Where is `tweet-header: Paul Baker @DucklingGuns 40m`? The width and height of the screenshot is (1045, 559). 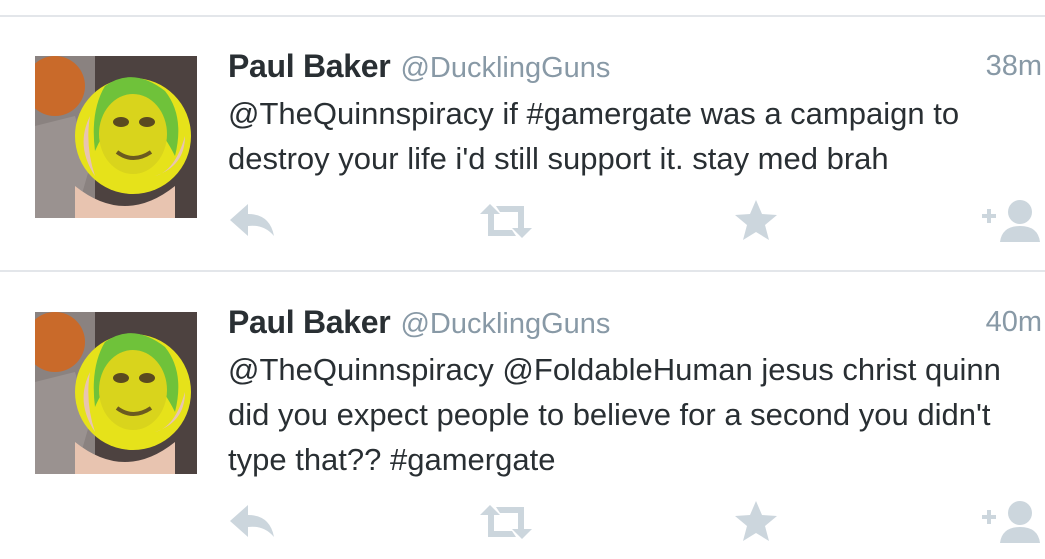
tweet-header: Paul Baker @DucklingGuns 40m is located at coordinates (635, 324).